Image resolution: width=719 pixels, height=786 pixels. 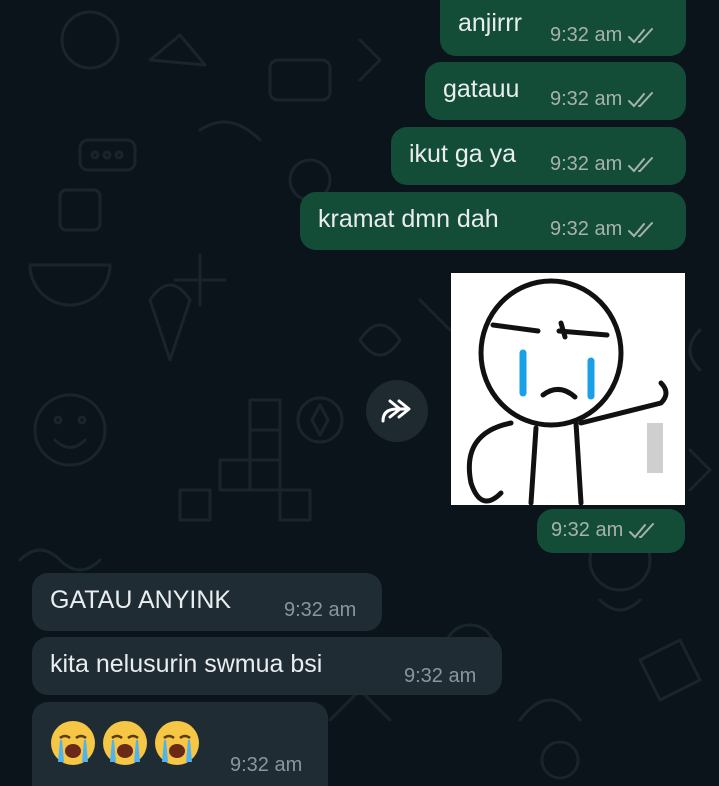 I want to click on incoming-message: 9:32 am, so click(x=180, y=744).